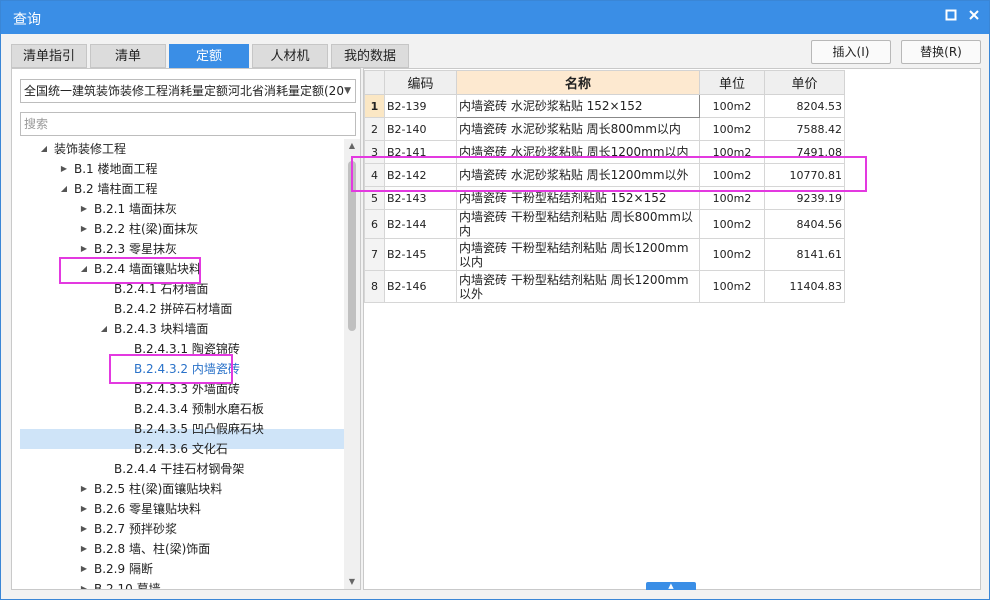  Describe the element at coordinates (804, 198) in the screenshot. I see `price-cell: 9239.19` at that location.